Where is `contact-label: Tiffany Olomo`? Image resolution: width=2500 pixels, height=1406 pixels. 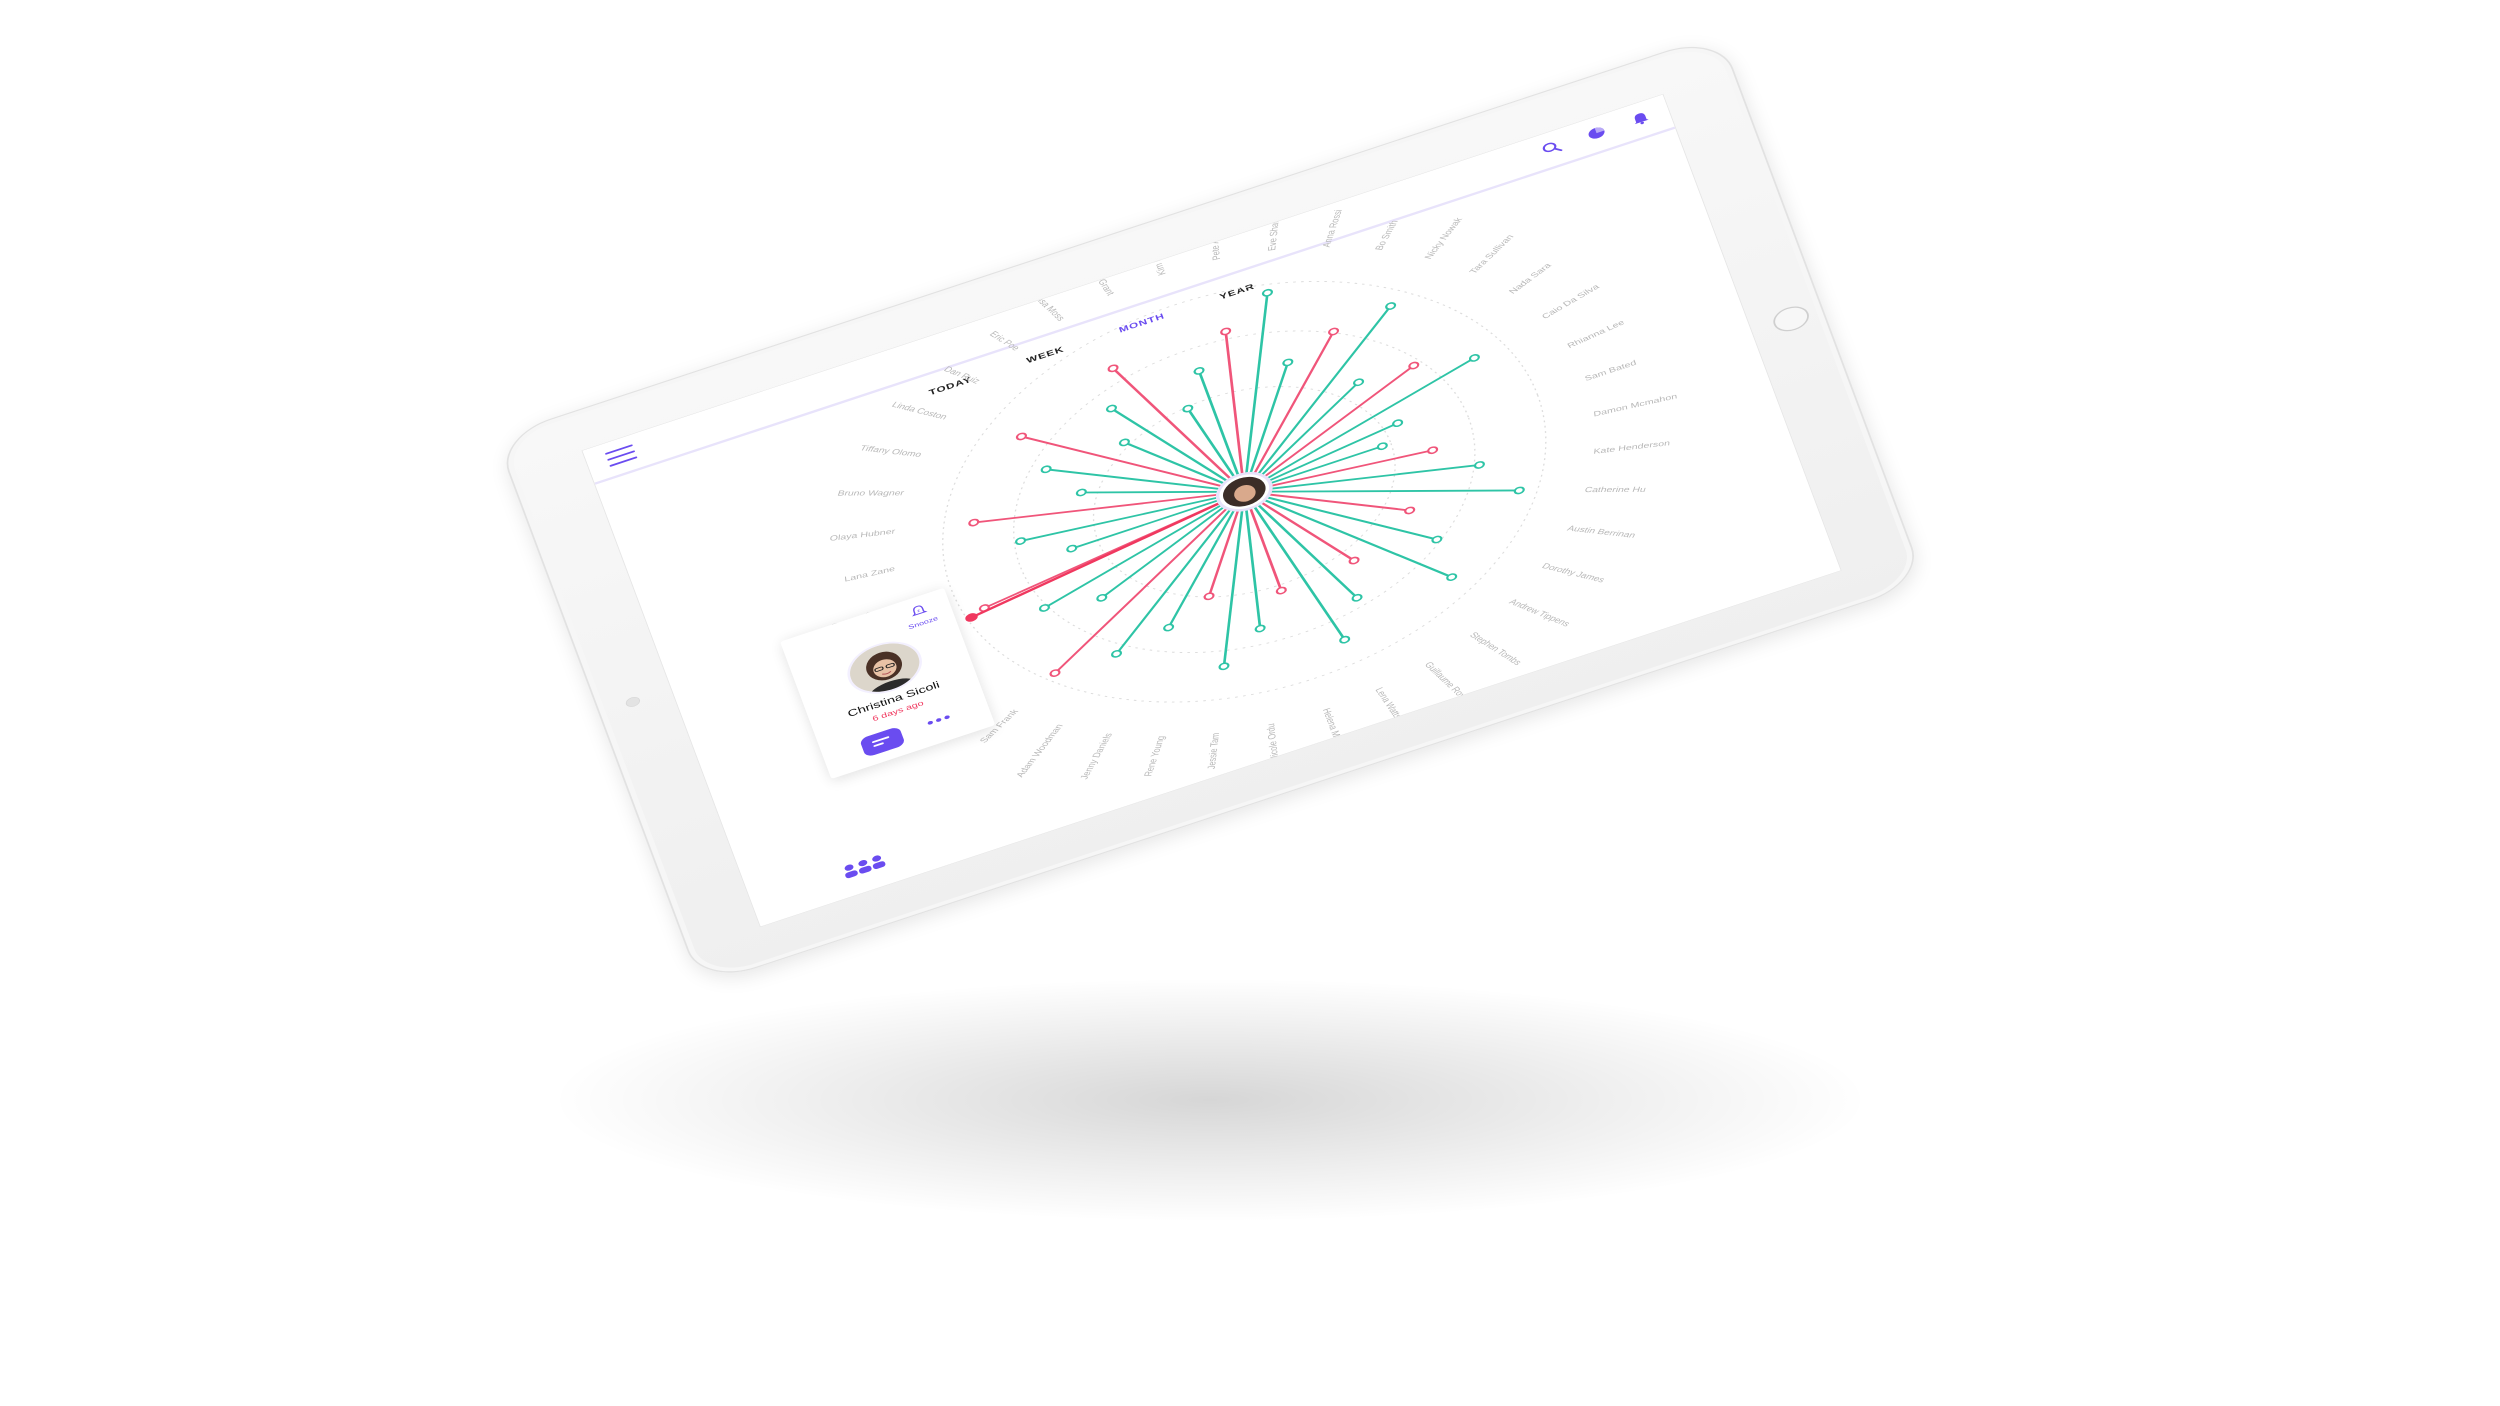 contact-label: Tiffany Olomo is located at coordinates (890, 451).